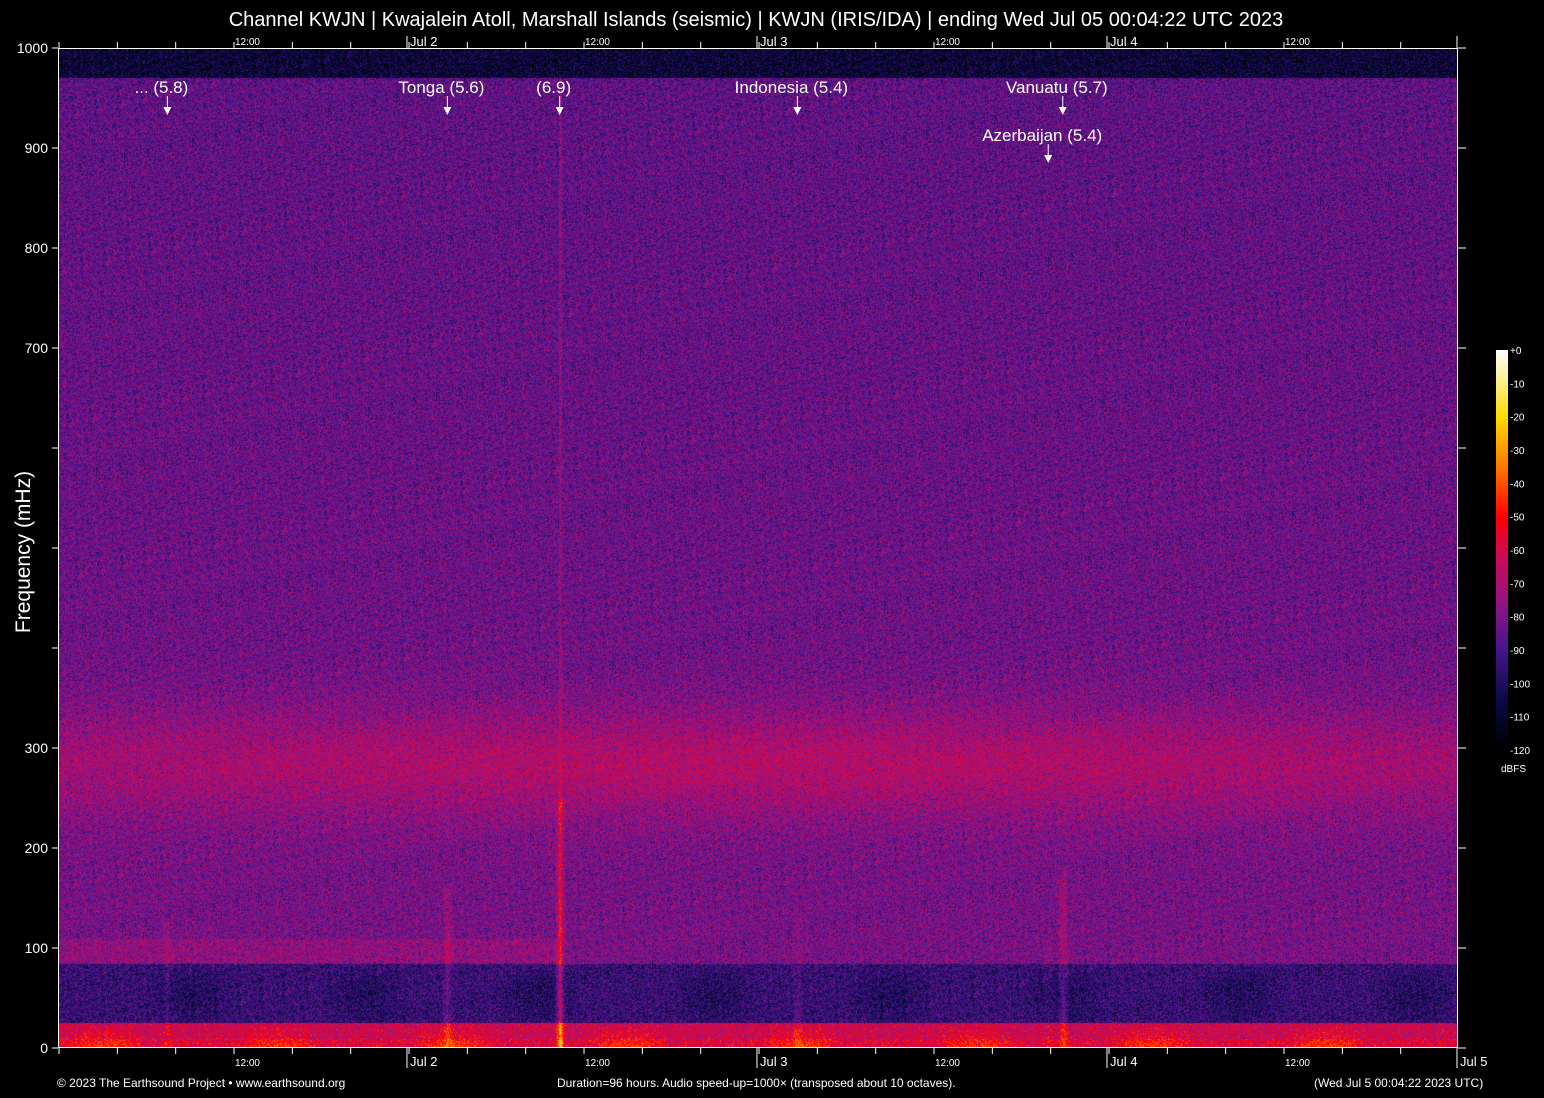 The image size is (1544, 1098). What do you see at coordinates (37, 748) in the screenshot?
I see `y-tick-label: 300` at bounding box center [37, 748].